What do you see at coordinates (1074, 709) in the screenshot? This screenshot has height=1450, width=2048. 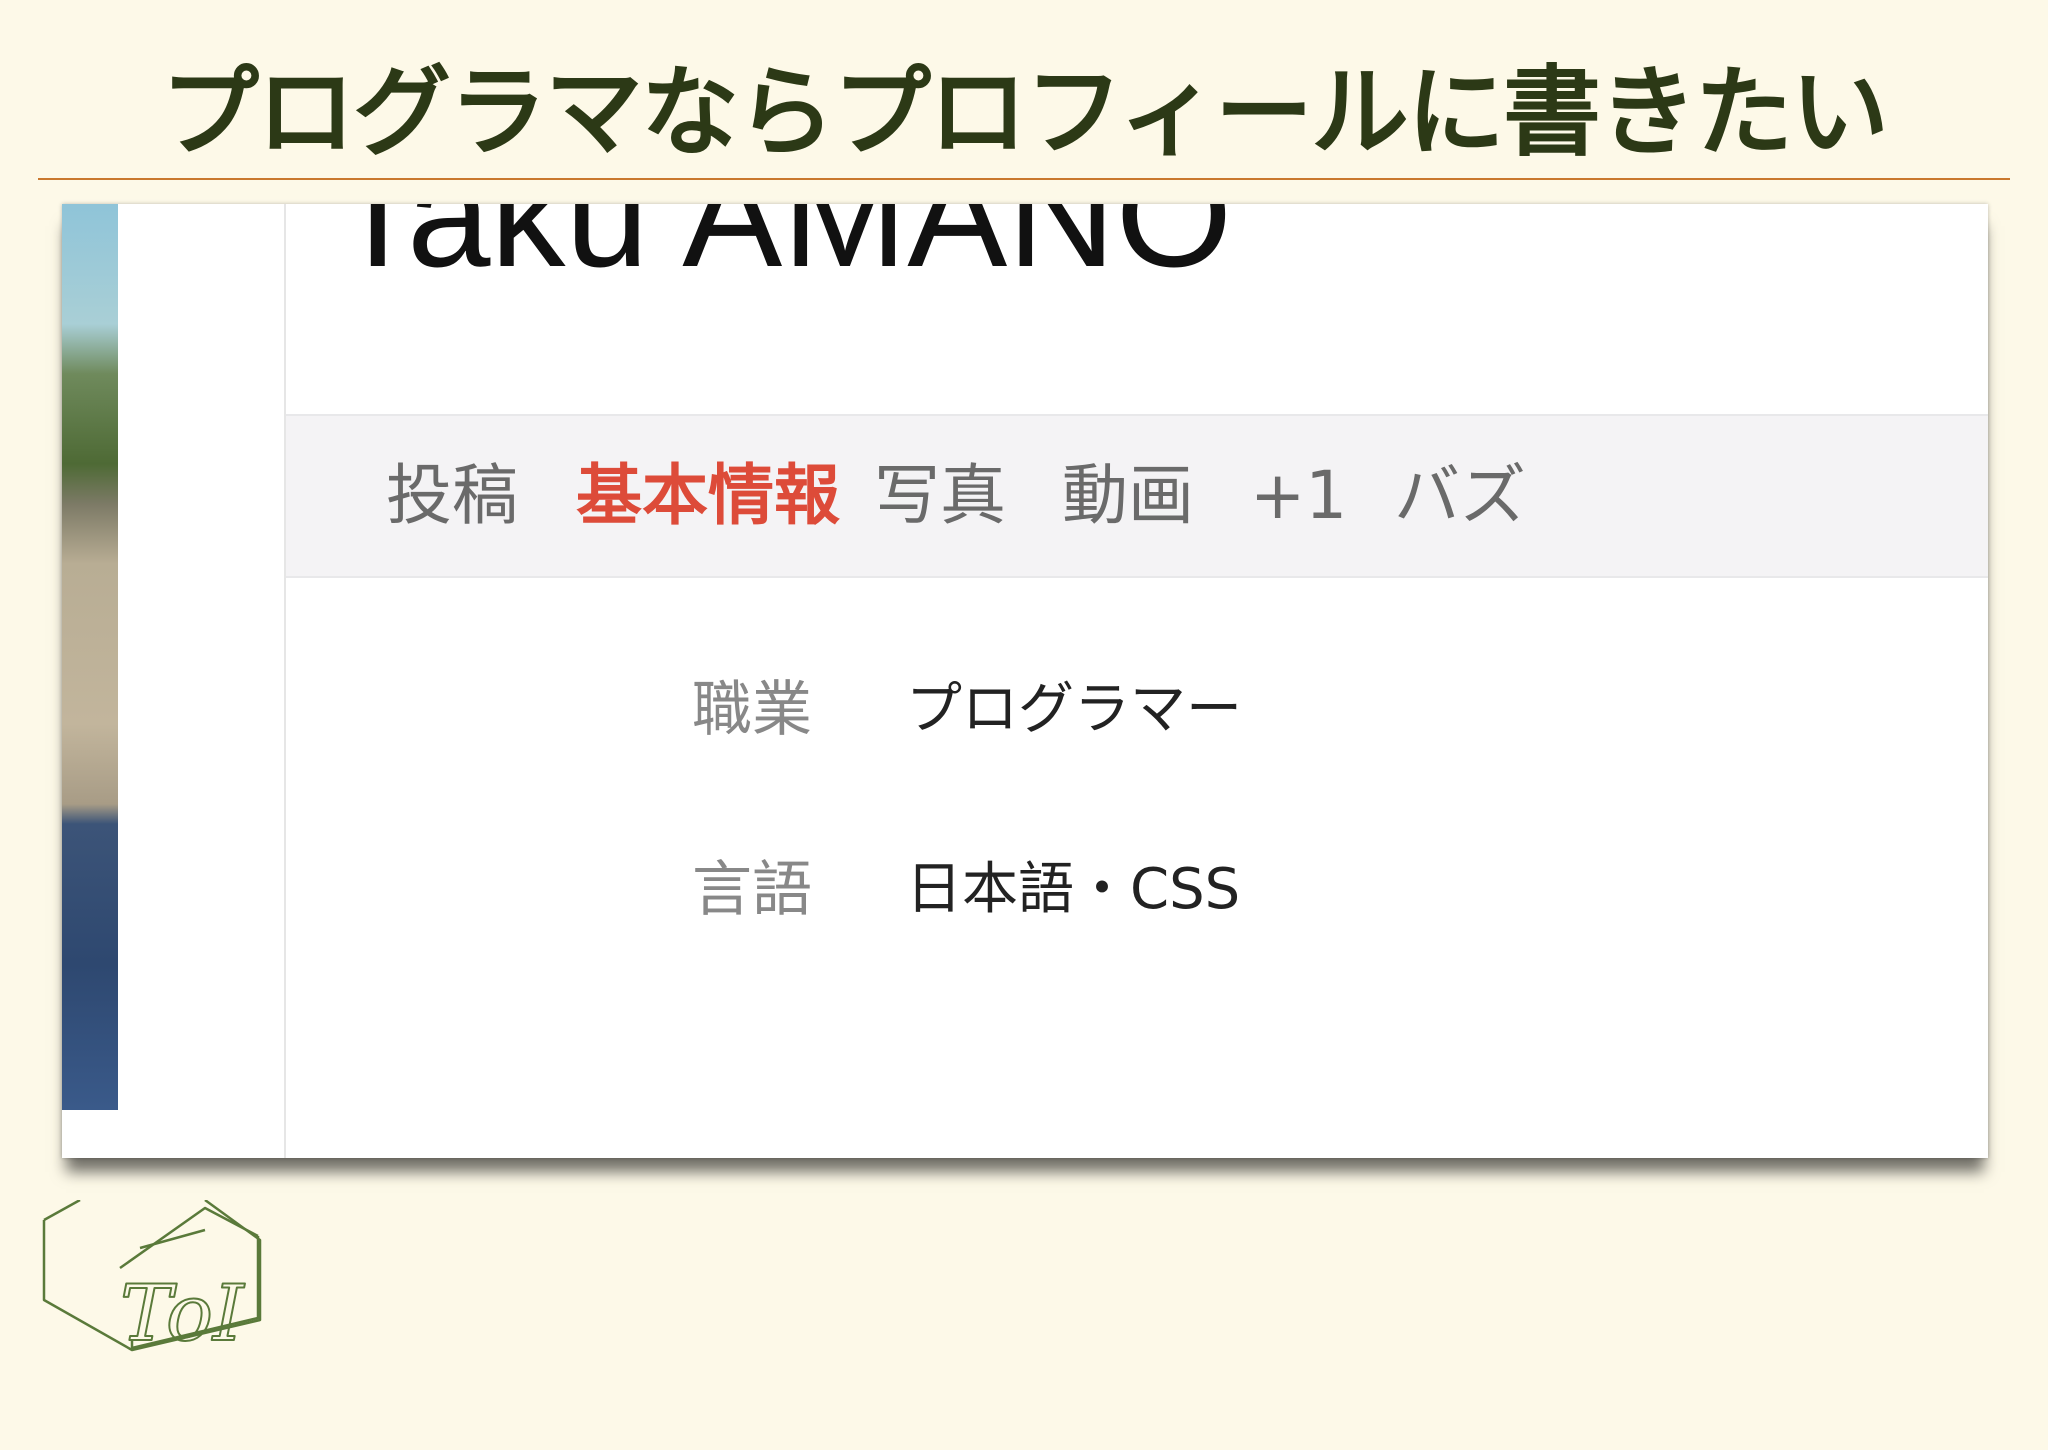 I see `occupation-value: プログラマー` at bounding box center [1074, 709].